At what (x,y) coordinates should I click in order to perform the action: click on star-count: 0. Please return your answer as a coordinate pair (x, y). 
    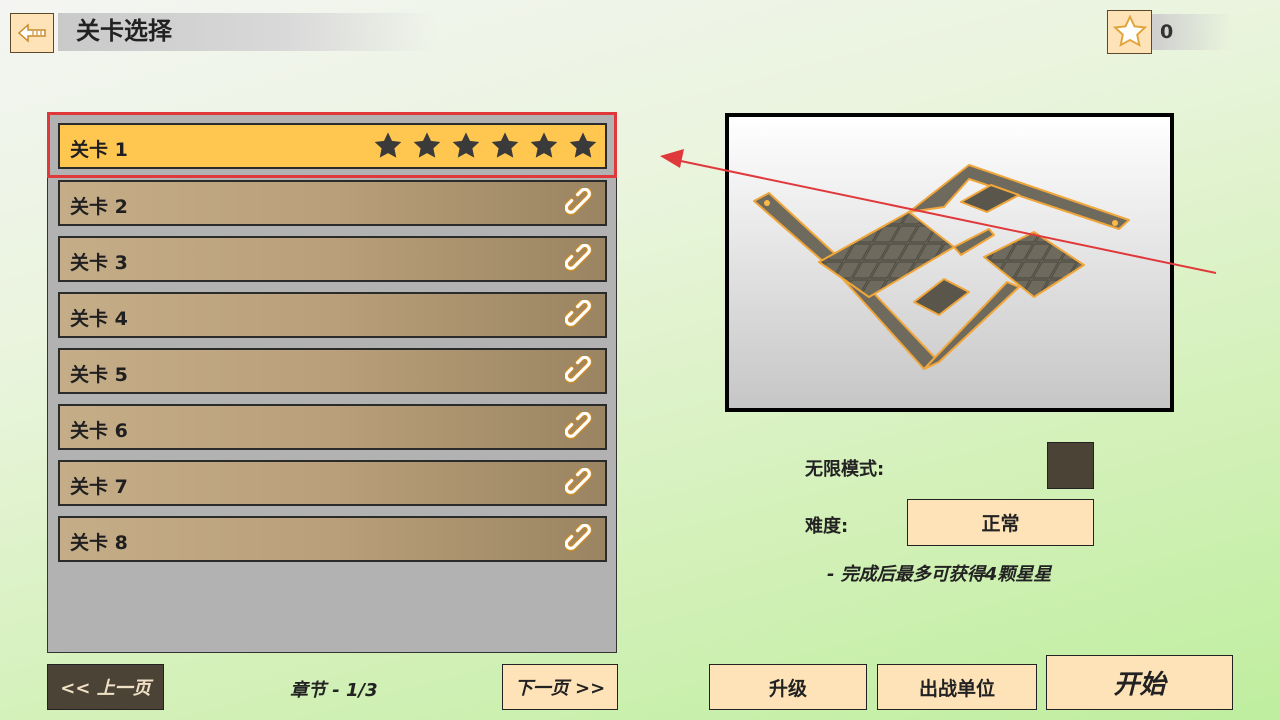
    Looking at the image, I should click on (1167, 32).